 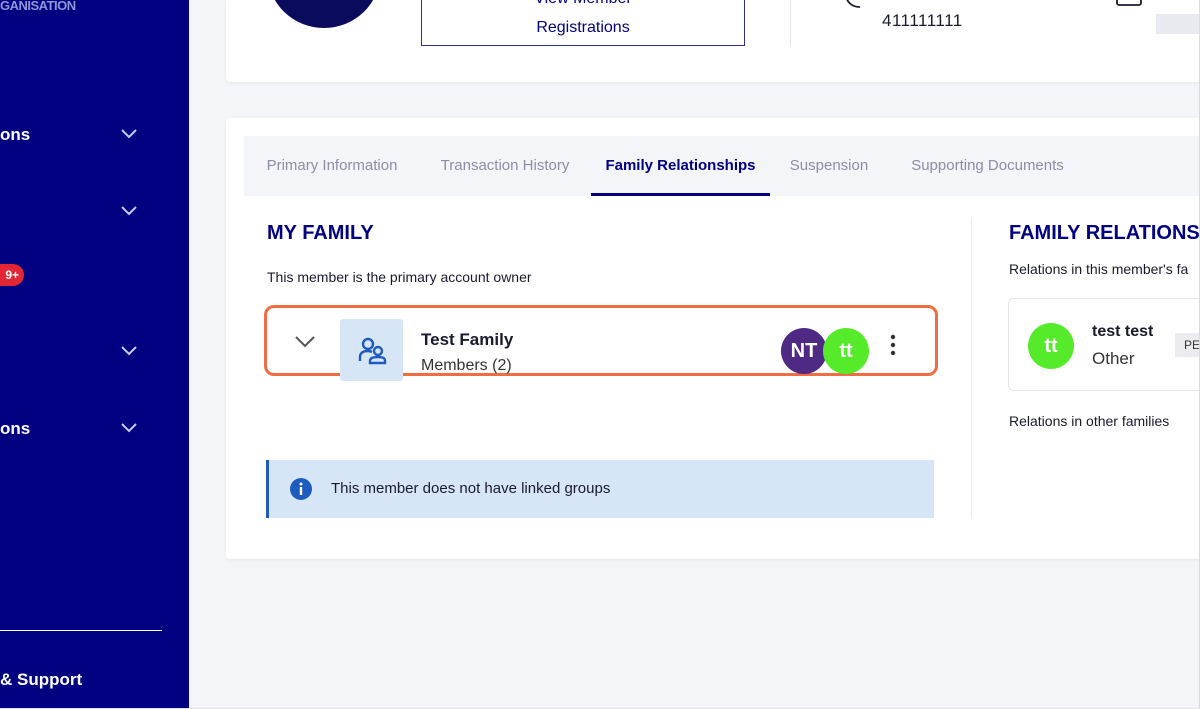 I want to click on member-header-card: View Member Registrations 411111111, so click(x=713, y=41).